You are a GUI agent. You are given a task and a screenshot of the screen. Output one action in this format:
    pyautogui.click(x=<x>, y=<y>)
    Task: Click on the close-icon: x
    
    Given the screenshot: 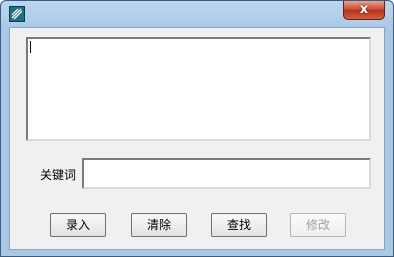 What is the action you would take?
    pyautogui.click(x=364, y=9)
    